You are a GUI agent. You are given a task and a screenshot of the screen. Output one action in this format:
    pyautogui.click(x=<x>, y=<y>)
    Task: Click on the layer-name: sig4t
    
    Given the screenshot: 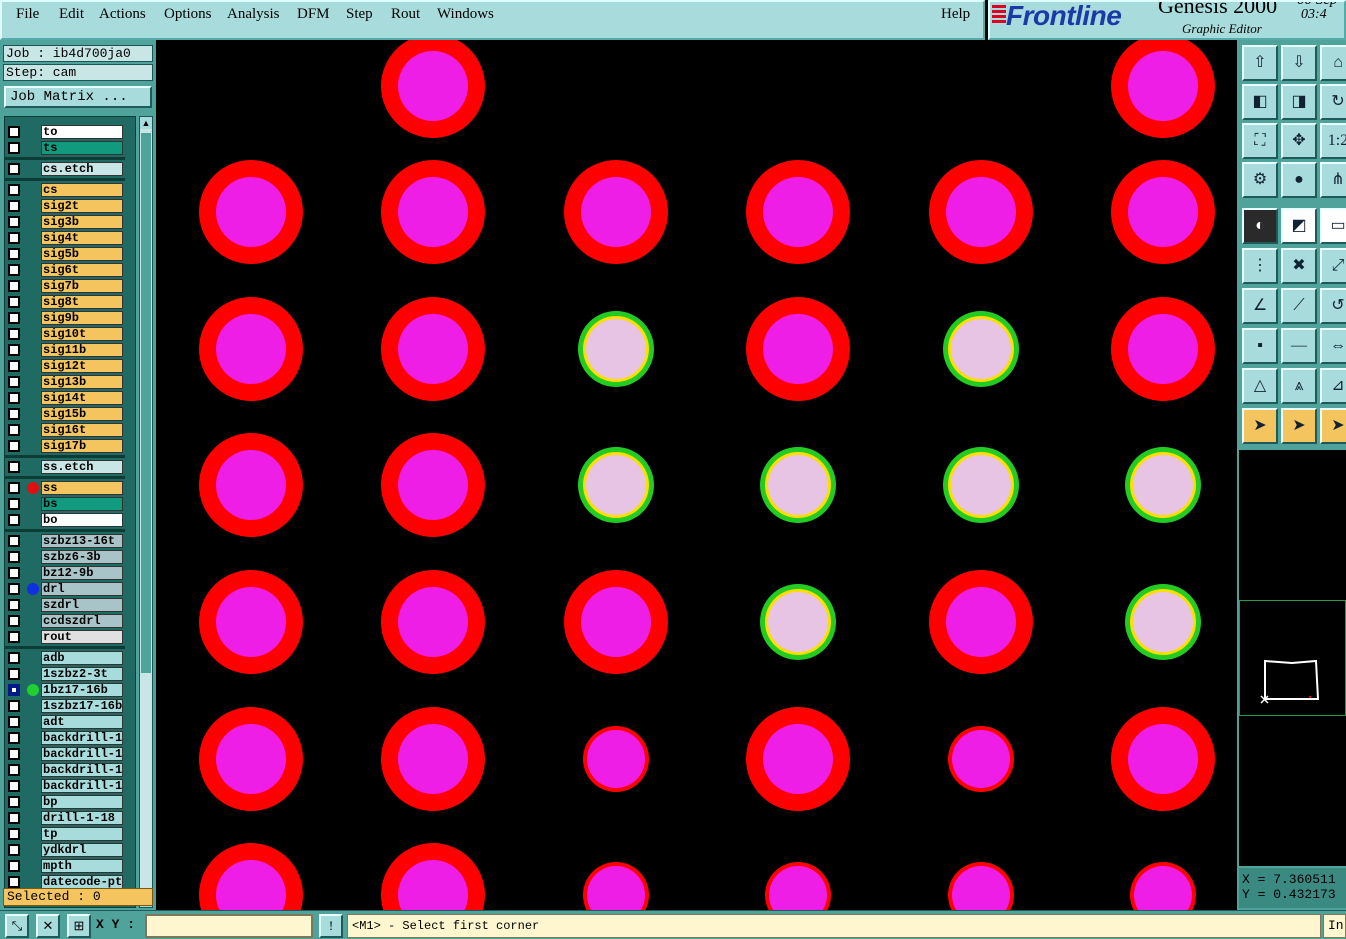 What is the action you would take?
    pyautogui.click(x=82, y=238)
    